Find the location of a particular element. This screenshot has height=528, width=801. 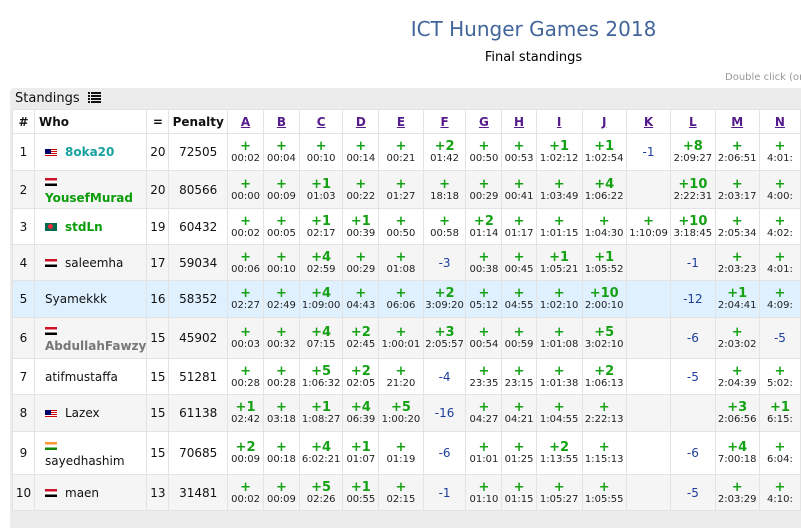

problem-cell-j: +1:04:30 is located at coordinates (604, 226).